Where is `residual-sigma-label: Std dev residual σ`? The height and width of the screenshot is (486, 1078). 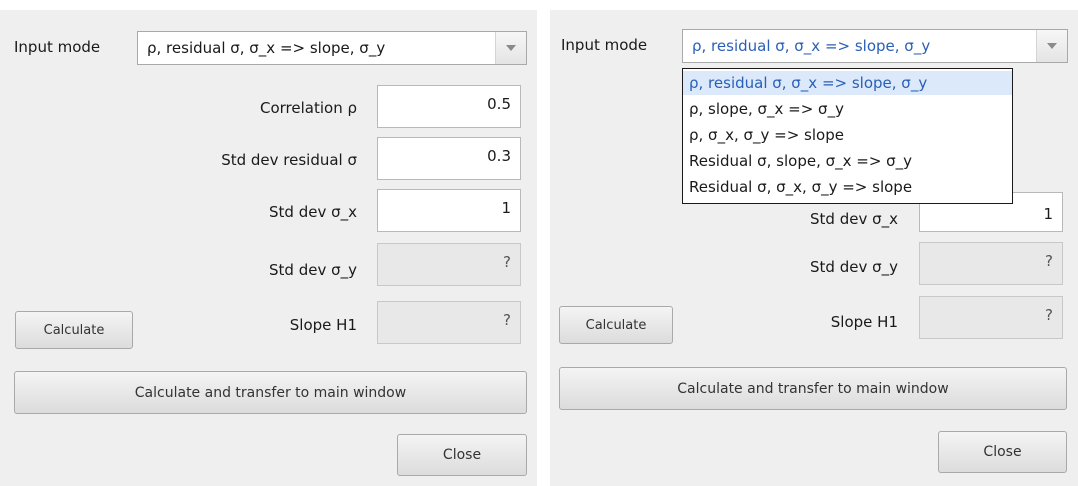
residual-sigma-label: Std dev residual σ is located at coordinates (289, 160).